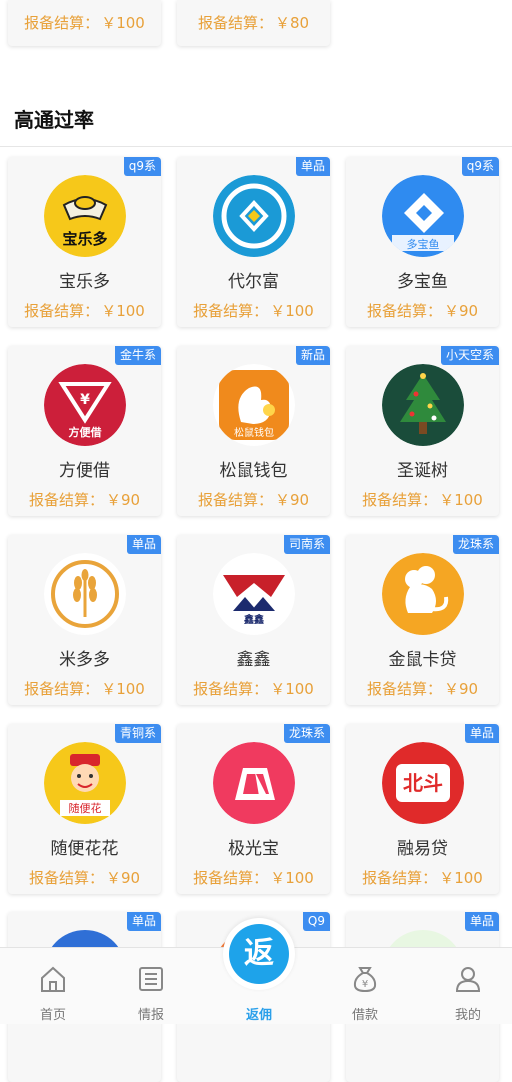 The height and width of the screenshot is (1082, 512). I want to click on product-card: 龙珠系 极光宝 报备结算： ￥100, so click(253, 809).